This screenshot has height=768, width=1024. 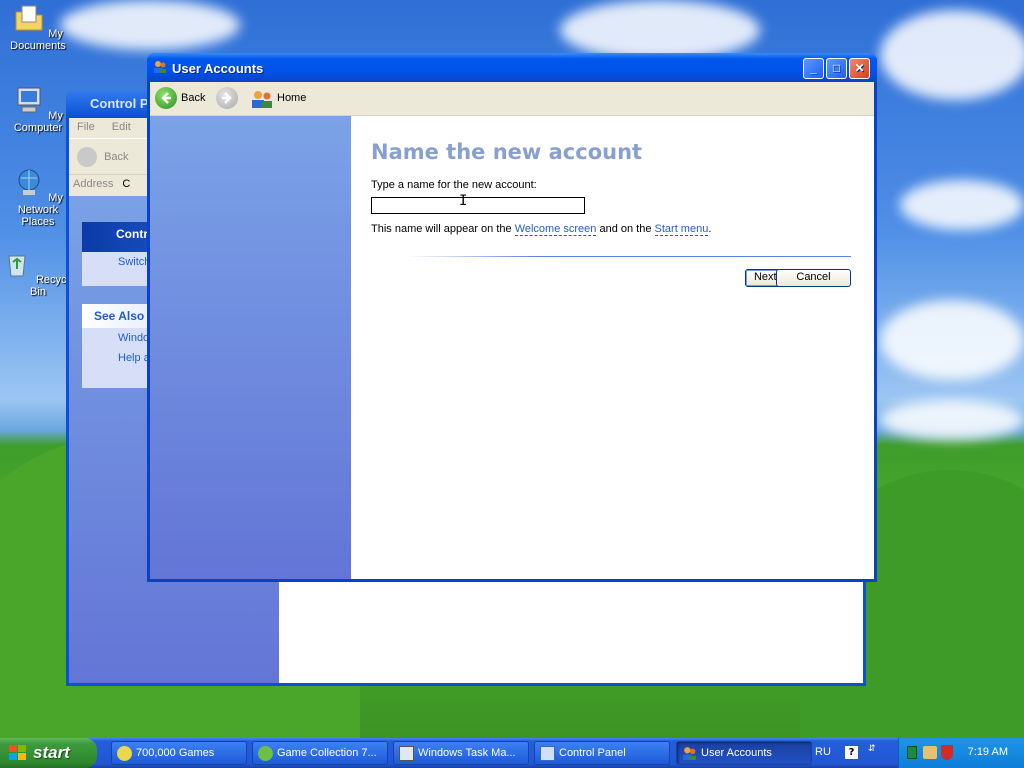 What do you see at coordinates (443, 229) in the screenshot?
I see `info-text-before: This name will appear on the` at bounding box center [443, 229].